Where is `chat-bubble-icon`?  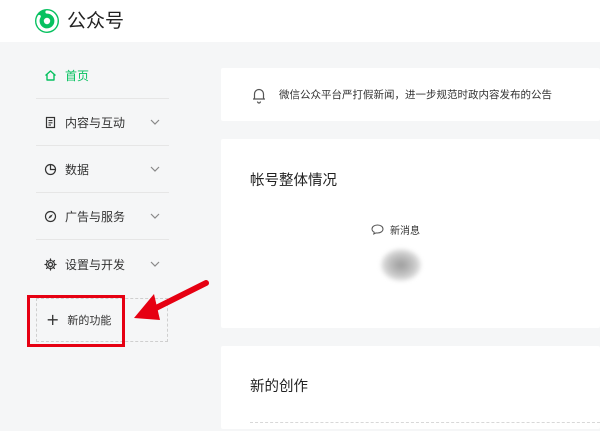 chat-bubble-icon is located at coordinates (377, 229).